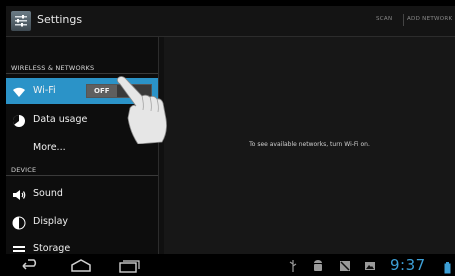  Describe the element at coordinates (129, 267) in the screenshot. I see `recent-apps-icon` at that location.